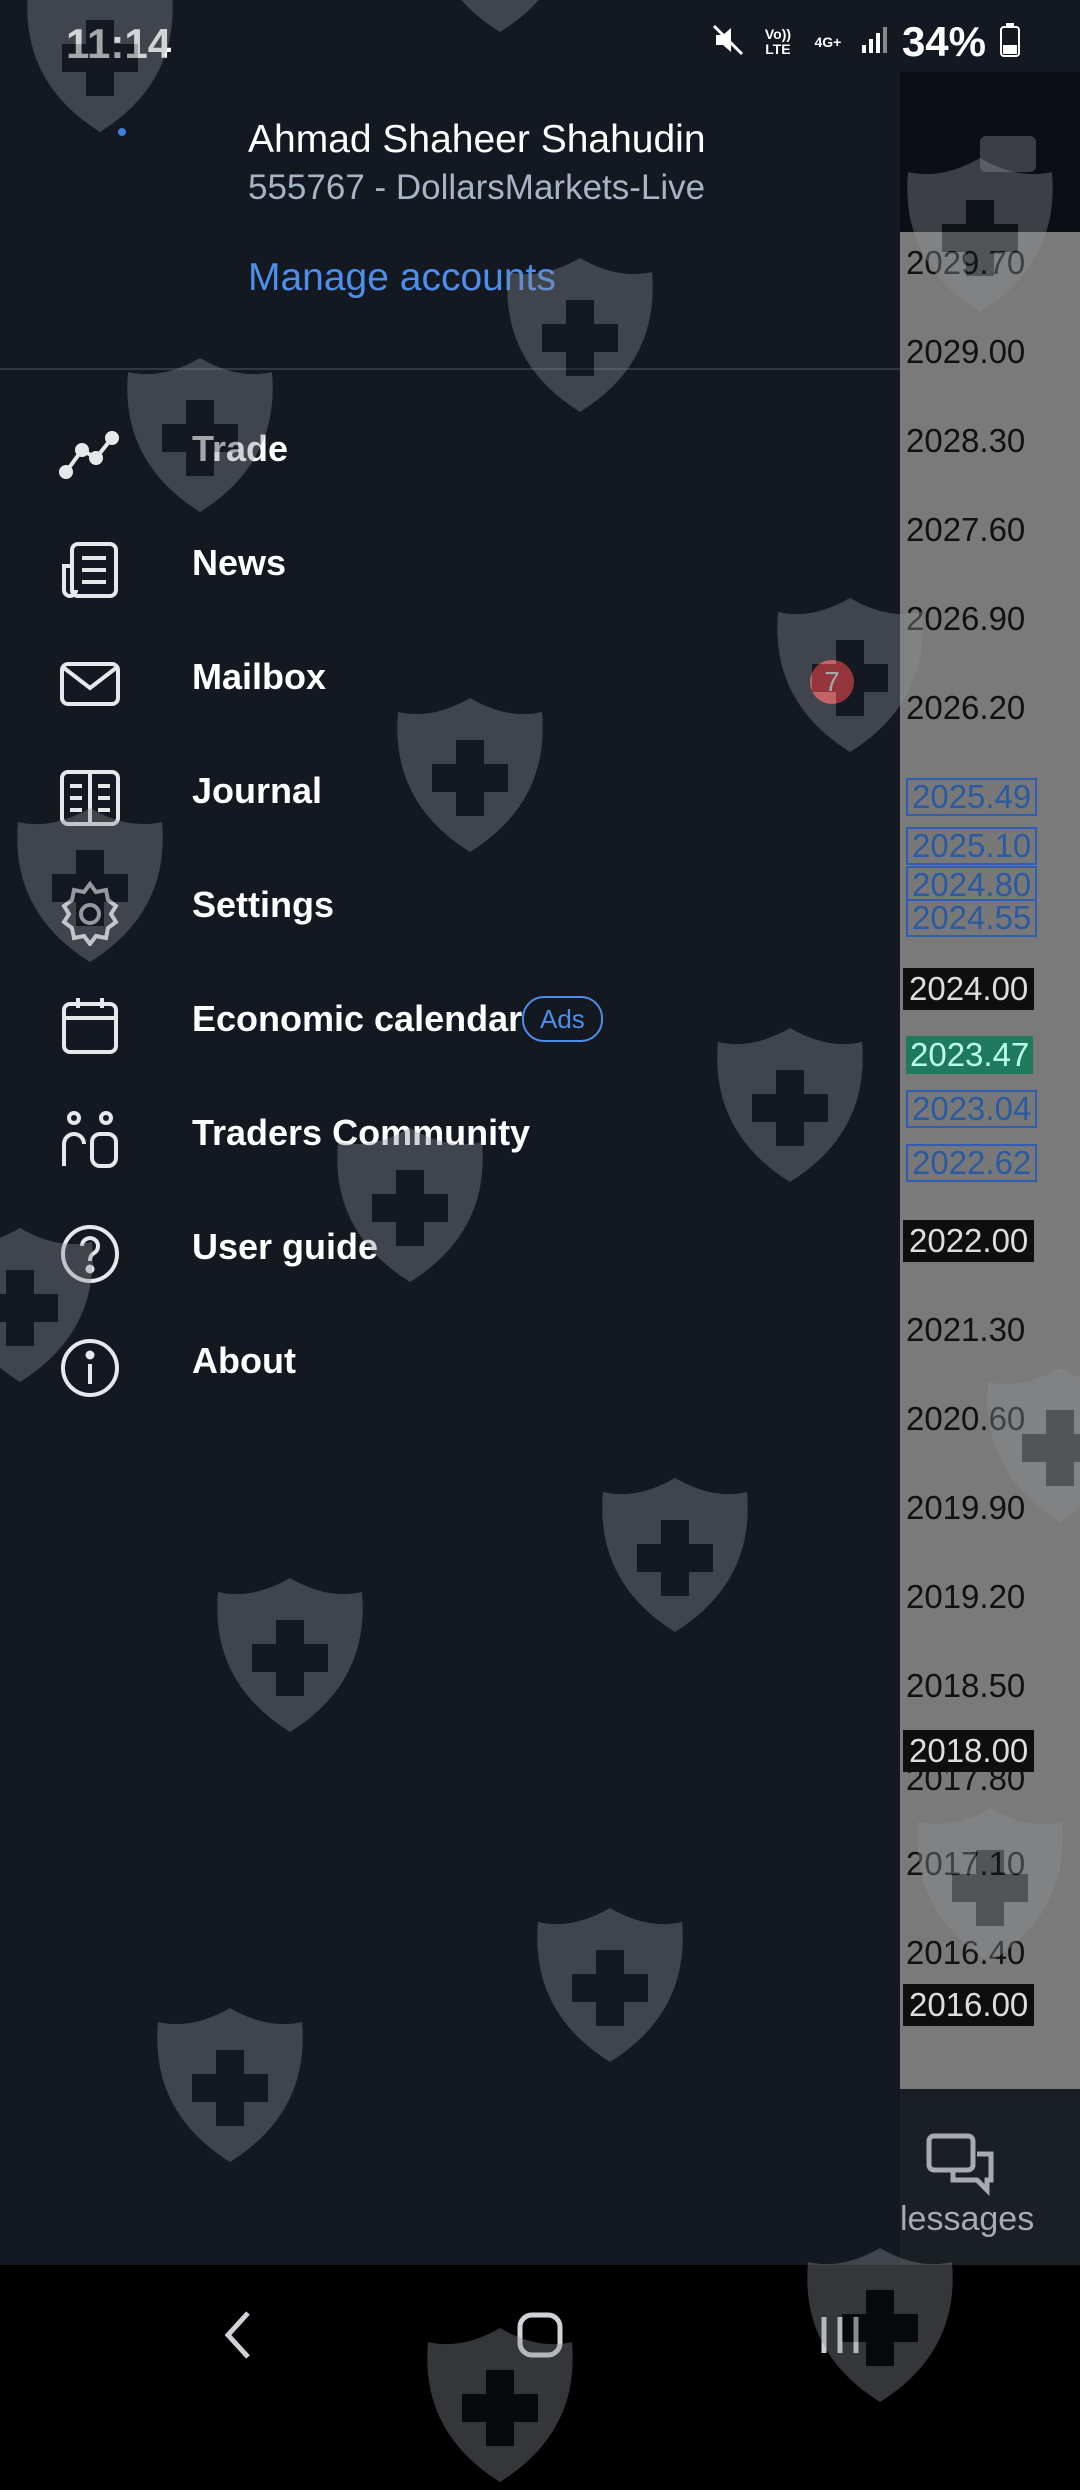 Image resolution: width=1080 pixels, height=2490 pixels. I want to click on price-label: 2017.80, so click(966, 1778).